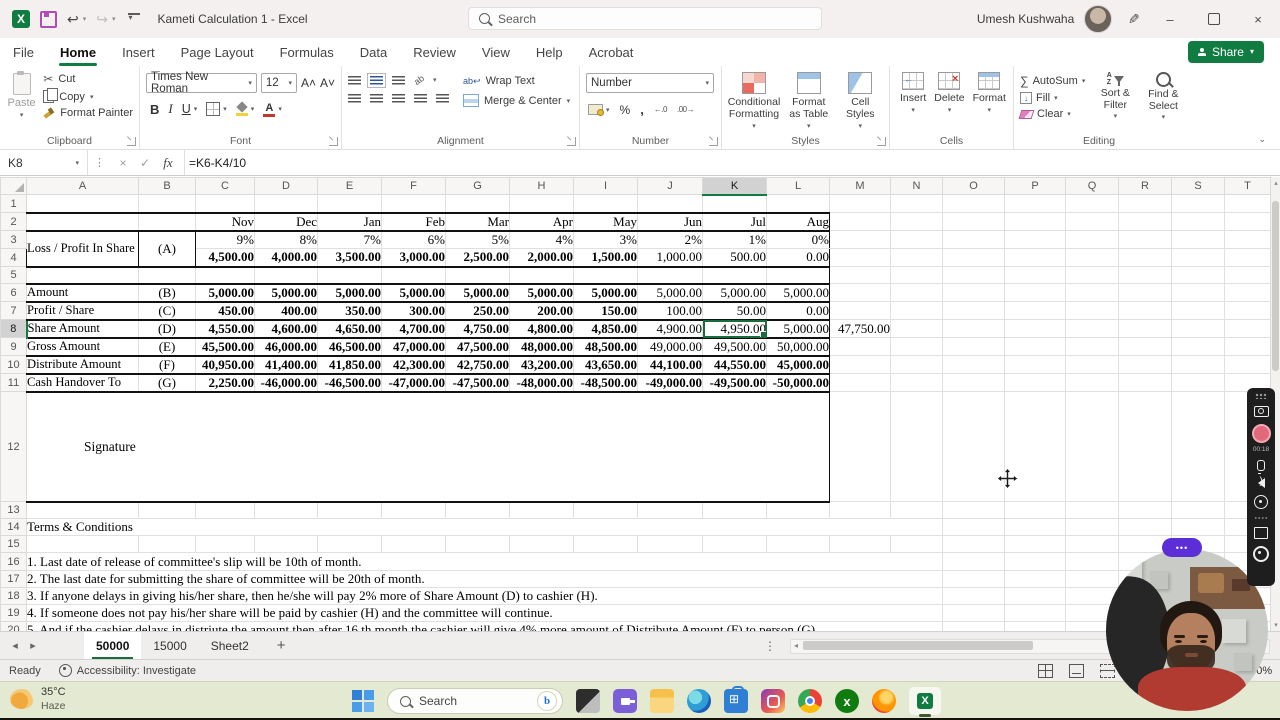 The width and height of the screenshot is (1280, 720). I want to click on scroll-down-icon: ▾, so click(1275, 625).